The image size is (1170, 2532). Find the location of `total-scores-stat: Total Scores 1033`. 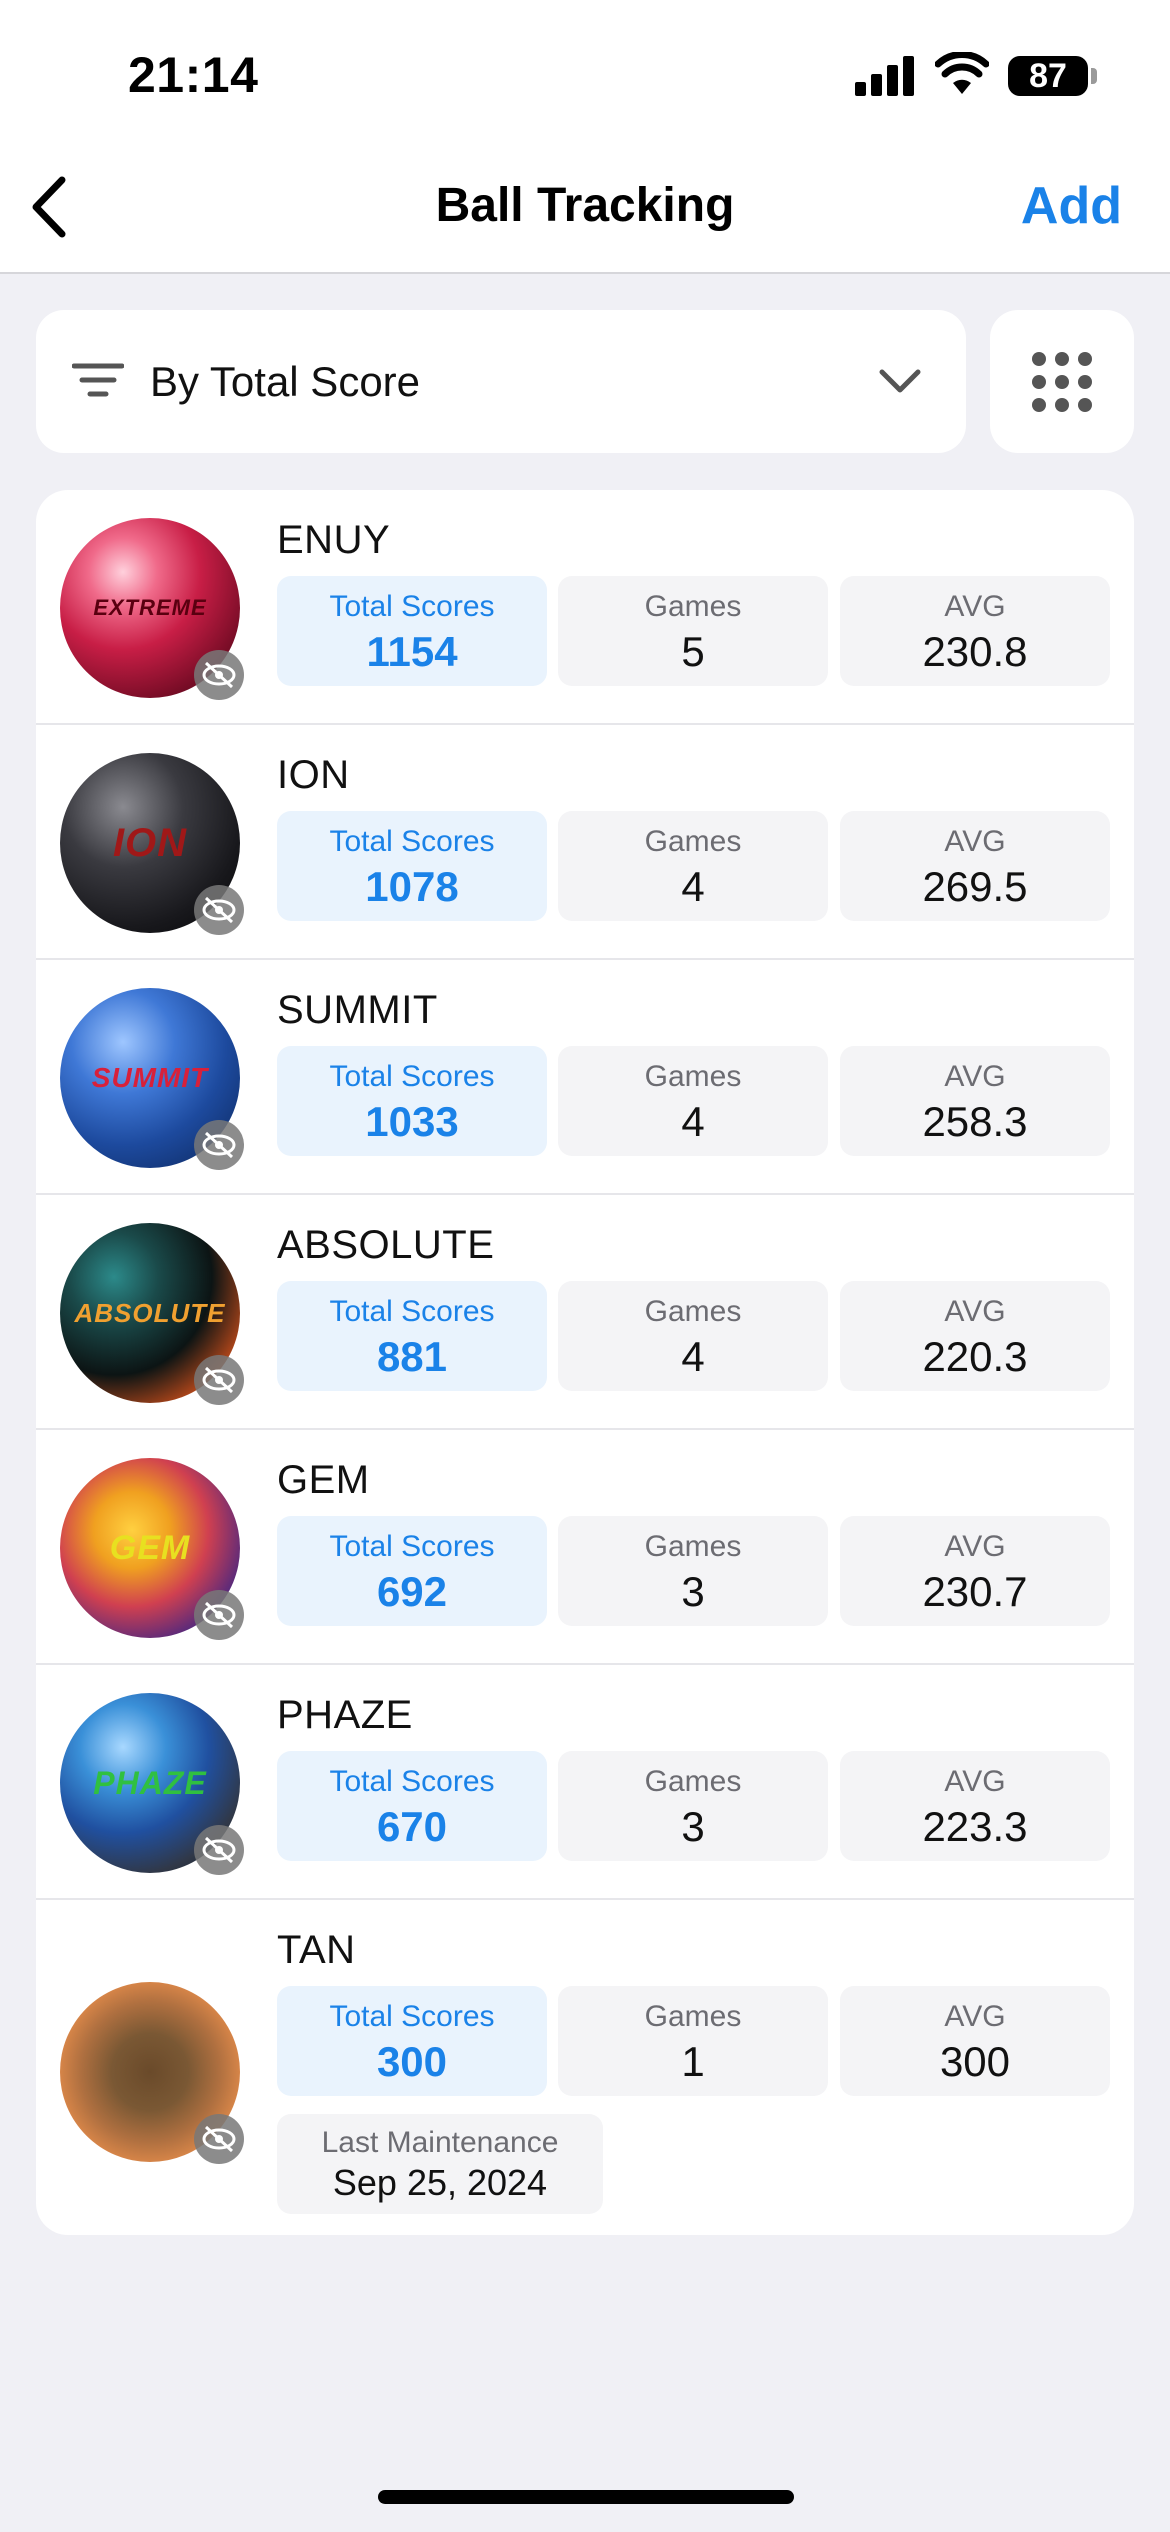

total-scores-stat: Total Scores 1033 is located at coordinates (412, 1101).